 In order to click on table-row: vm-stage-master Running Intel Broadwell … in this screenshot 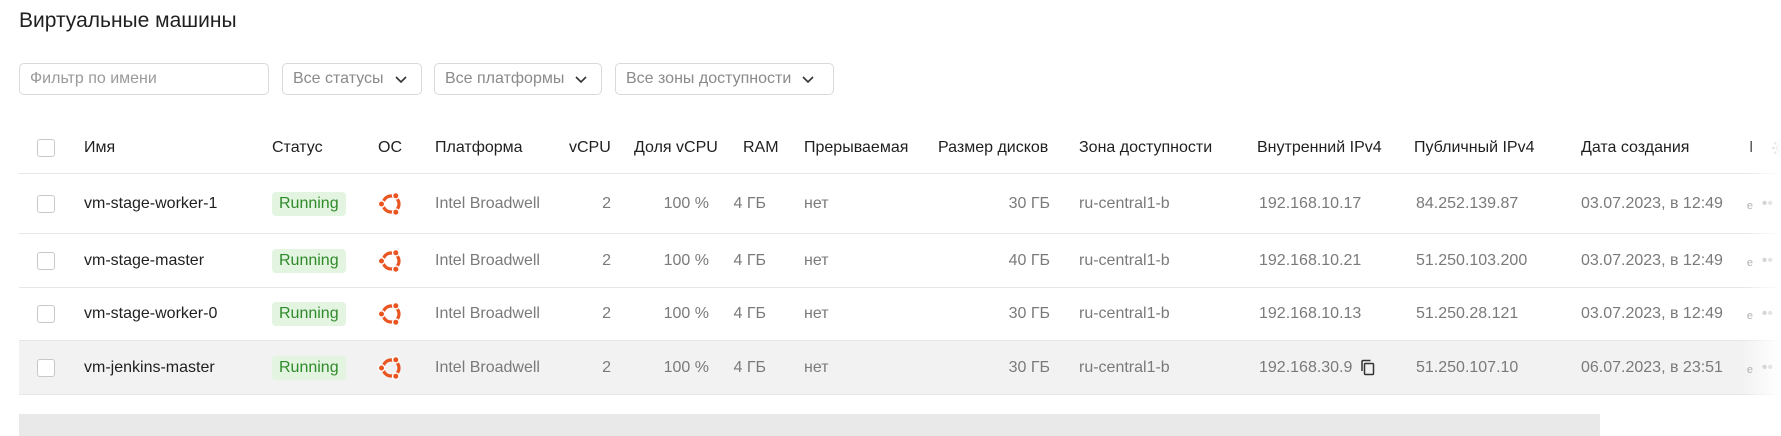, I will do `click(900, 261)`.